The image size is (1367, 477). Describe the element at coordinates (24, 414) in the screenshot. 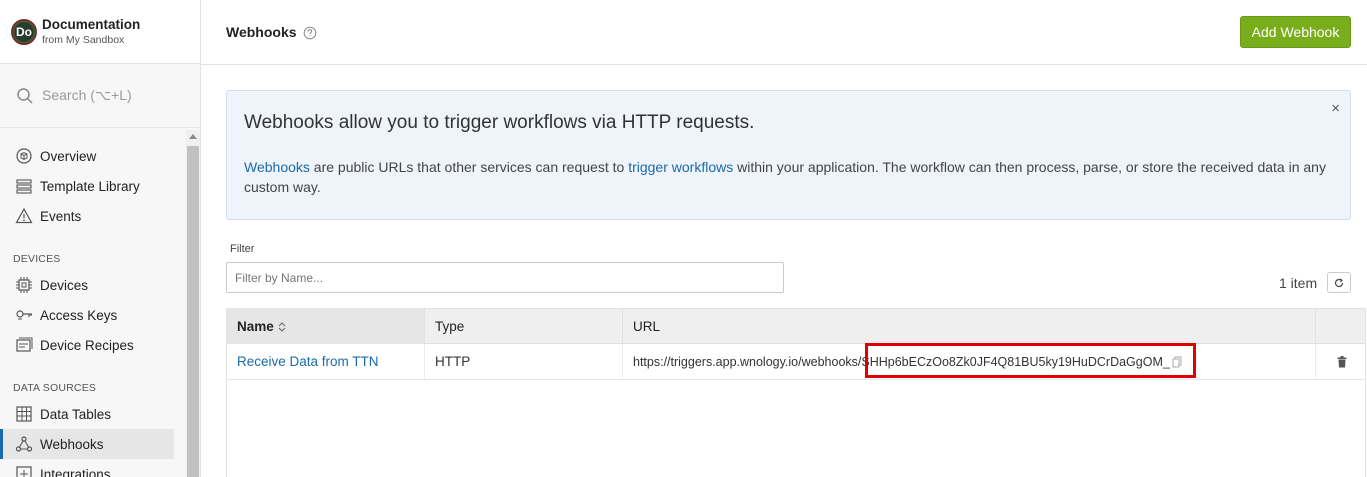

I see `table-icon` at that location.